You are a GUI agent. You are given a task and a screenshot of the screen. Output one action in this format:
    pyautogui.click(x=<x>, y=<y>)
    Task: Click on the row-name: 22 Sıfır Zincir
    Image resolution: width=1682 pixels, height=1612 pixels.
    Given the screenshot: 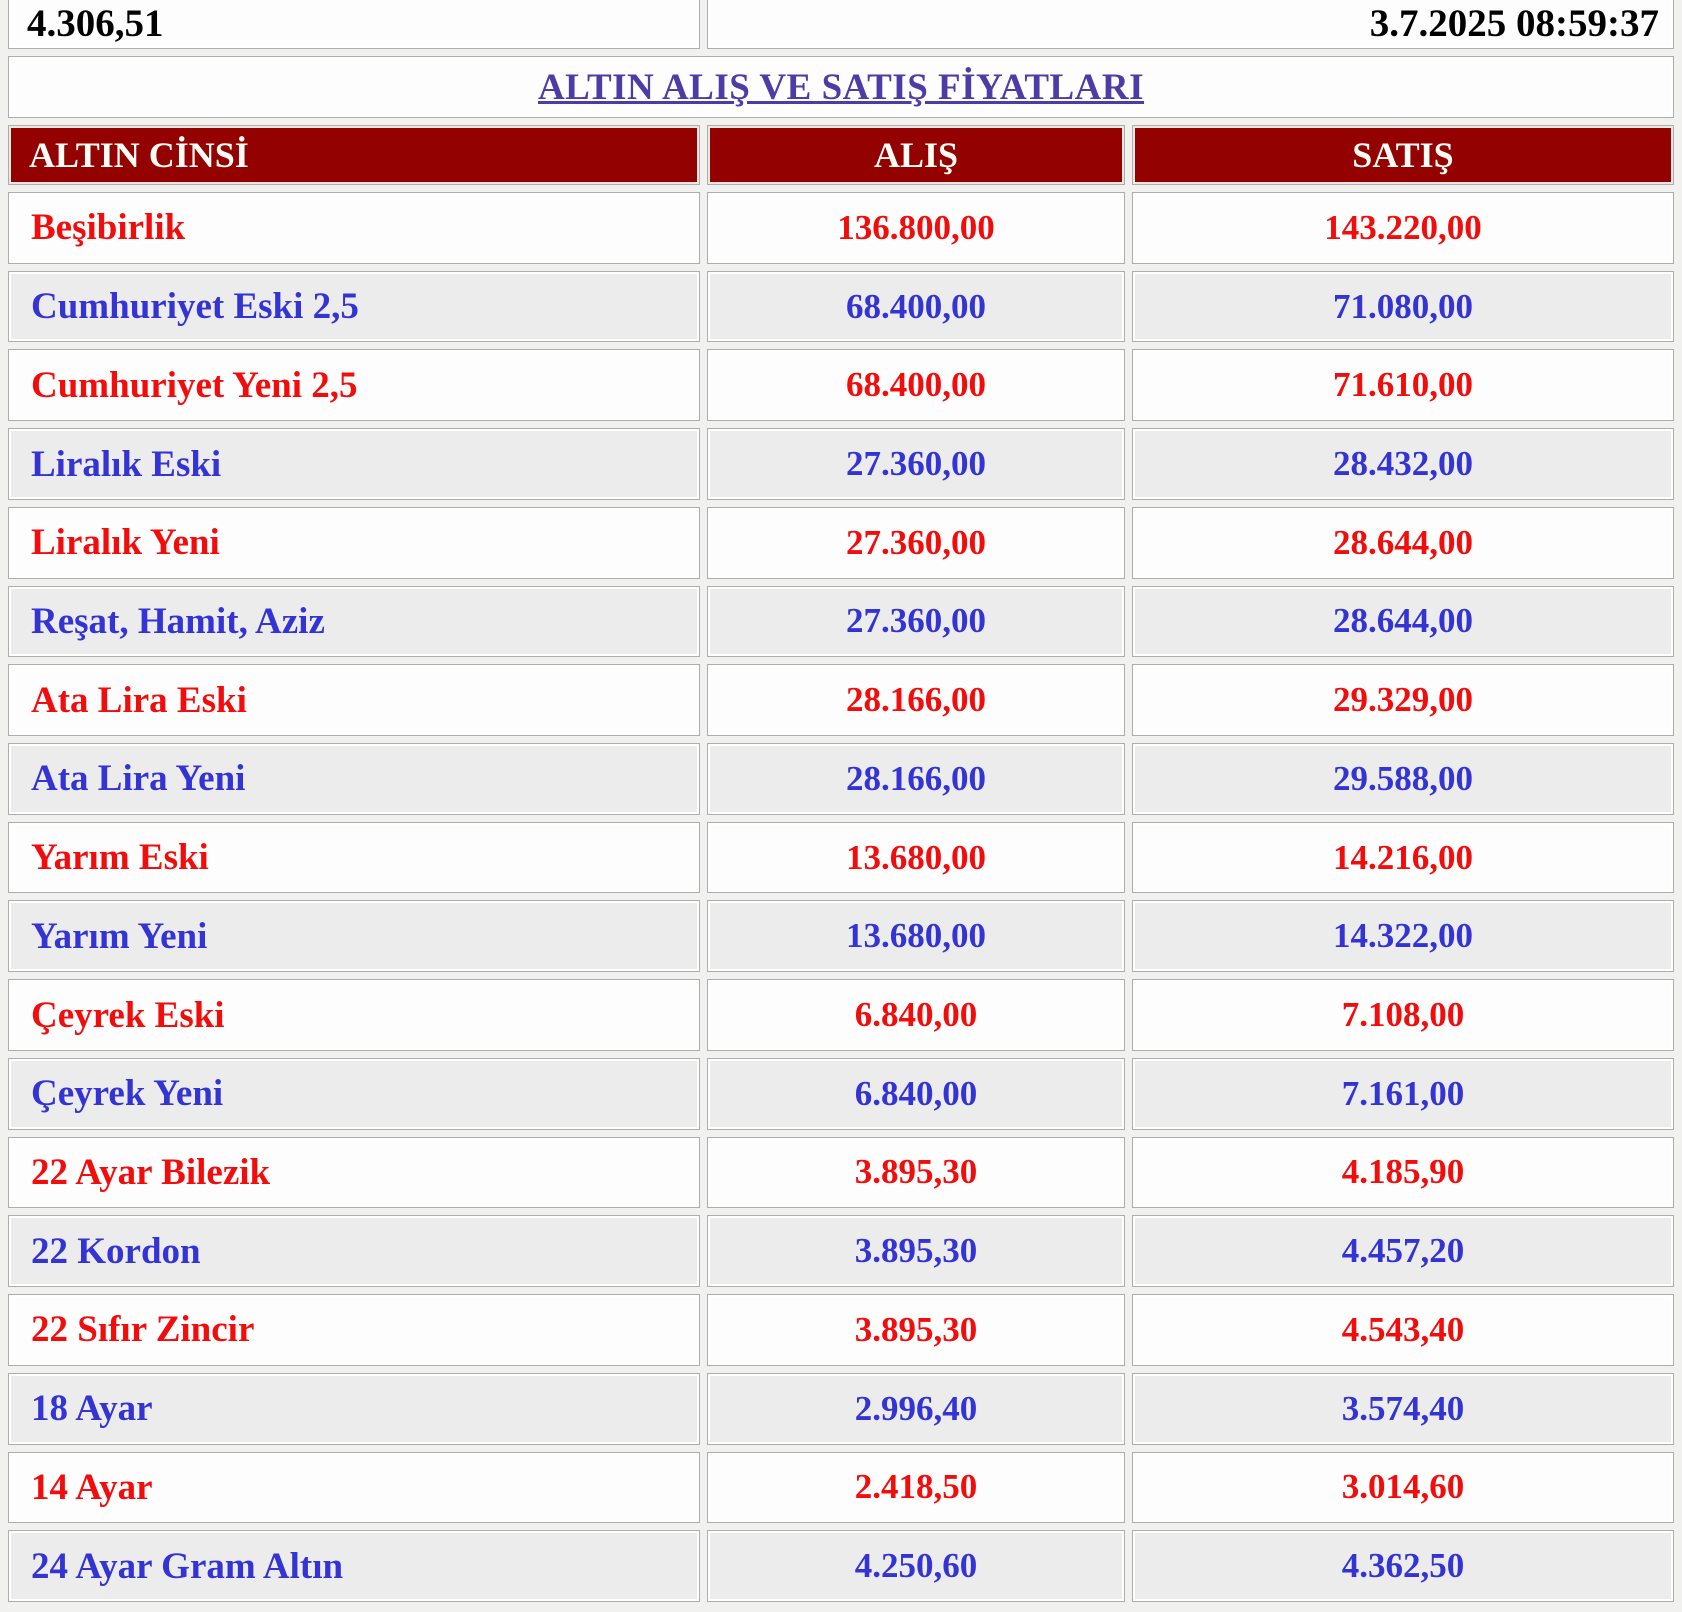 What is the action you would take?
    pyautogui.click(x=354, y=1330)
    